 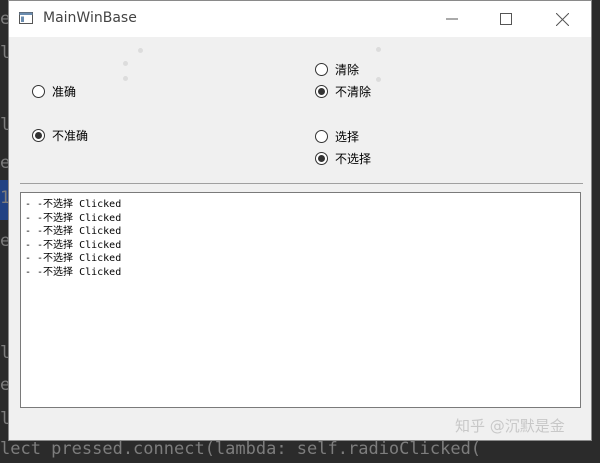 I want to click on maximize-icon, so click(x=506, y=19).